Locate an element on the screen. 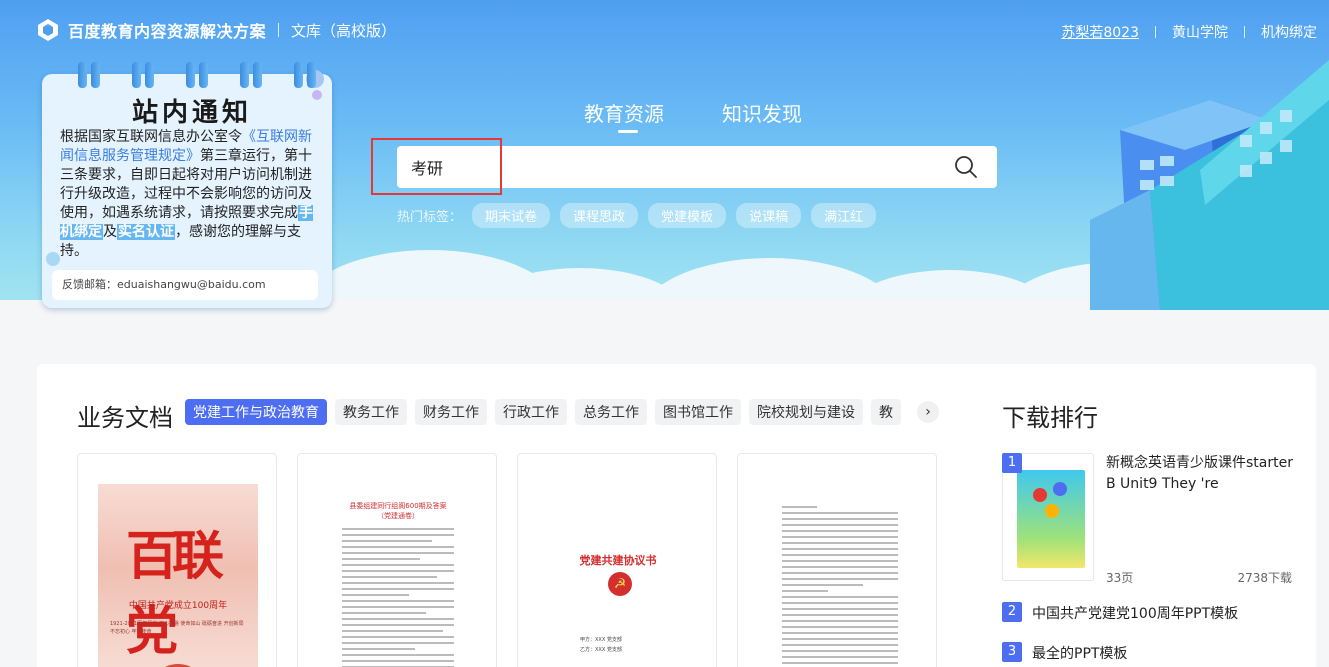 The height and width of the screenshot is (667, 1329). decorative-dot is located at coordinates (53, 259).